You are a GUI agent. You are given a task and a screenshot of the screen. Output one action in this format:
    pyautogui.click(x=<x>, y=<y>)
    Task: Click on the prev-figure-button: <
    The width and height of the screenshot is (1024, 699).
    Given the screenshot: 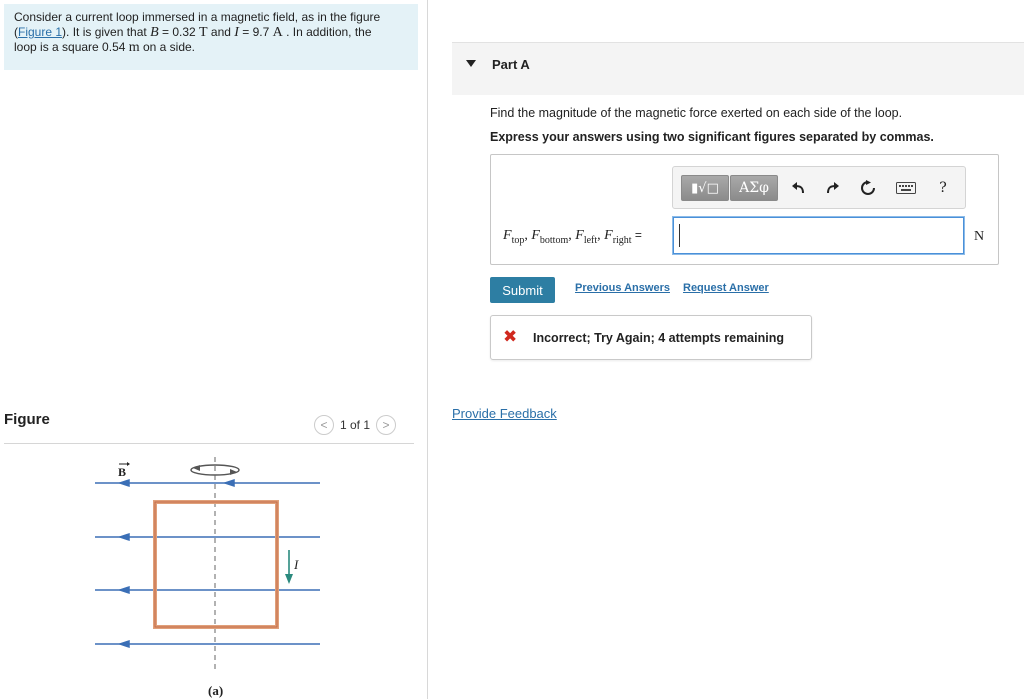 What is the action you would take?
    pyautogui.click(x=324, y=425)
    